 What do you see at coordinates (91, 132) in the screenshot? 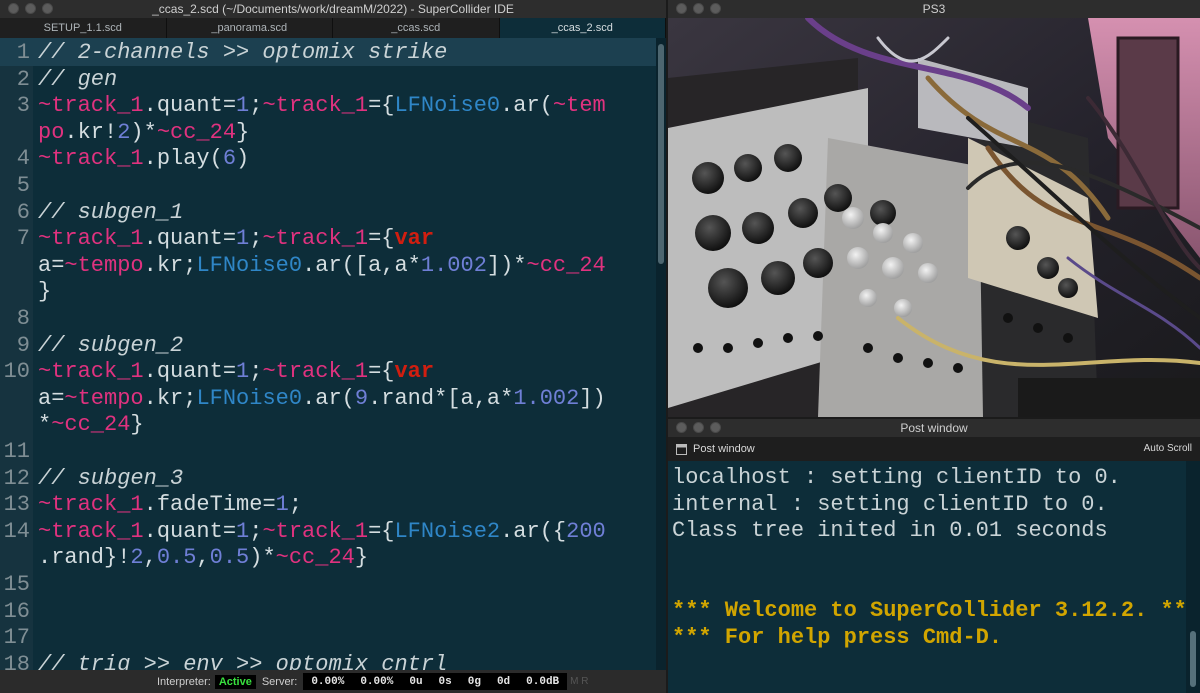
I see `code-token: .kr!` at bounding box center [91, 132].